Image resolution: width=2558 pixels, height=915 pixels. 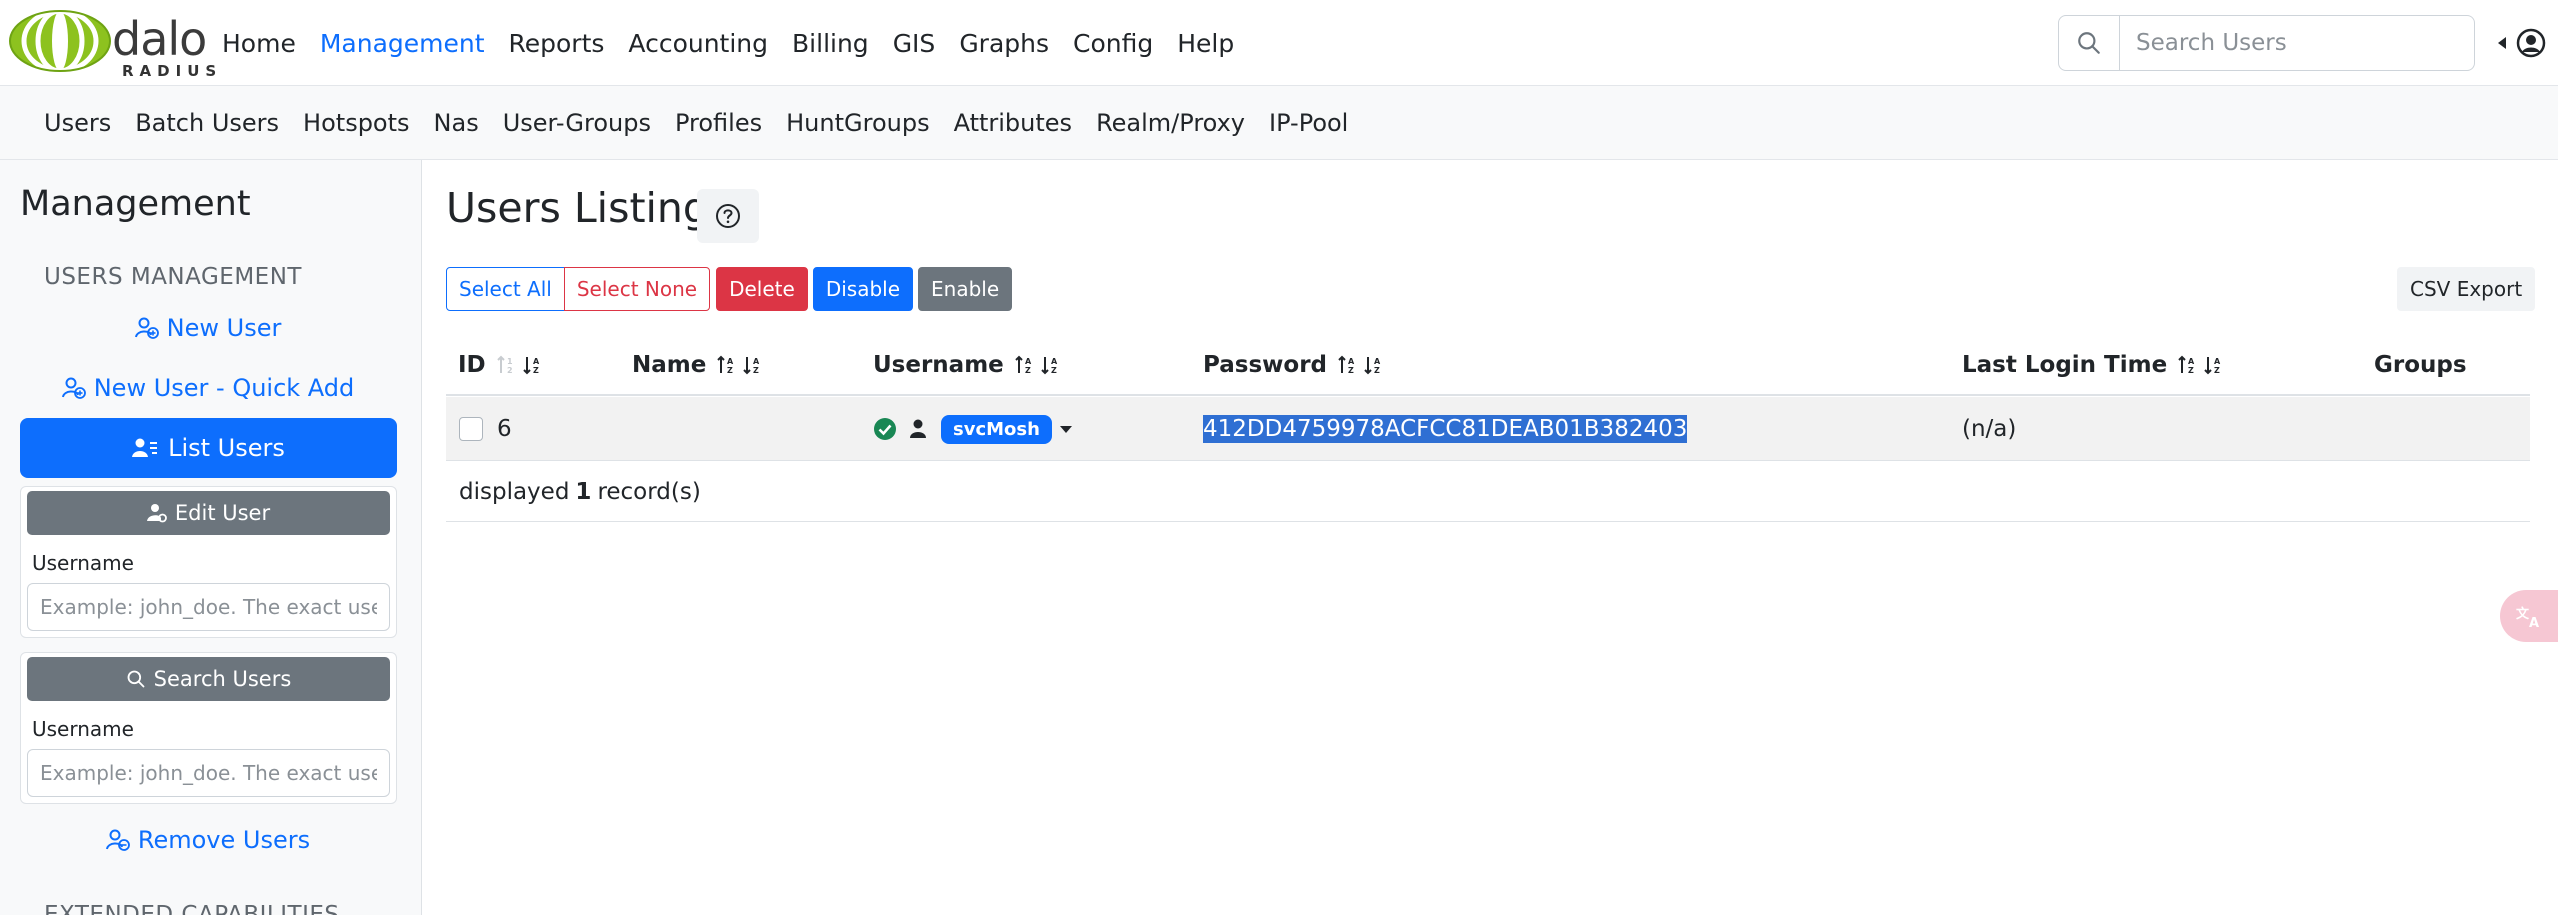 I want to click on cell-username: svcMosh, so click(x=973, y=429).